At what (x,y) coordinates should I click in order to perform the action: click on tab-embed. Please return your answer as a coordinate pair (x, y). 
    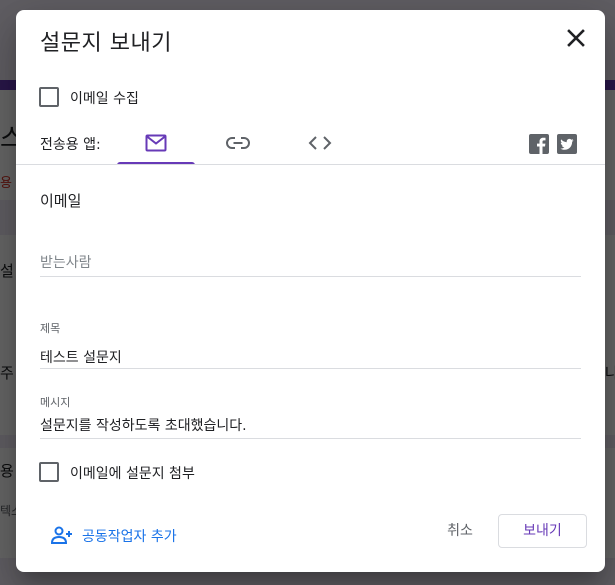
    Looking at the image, I should click on (320, 146).